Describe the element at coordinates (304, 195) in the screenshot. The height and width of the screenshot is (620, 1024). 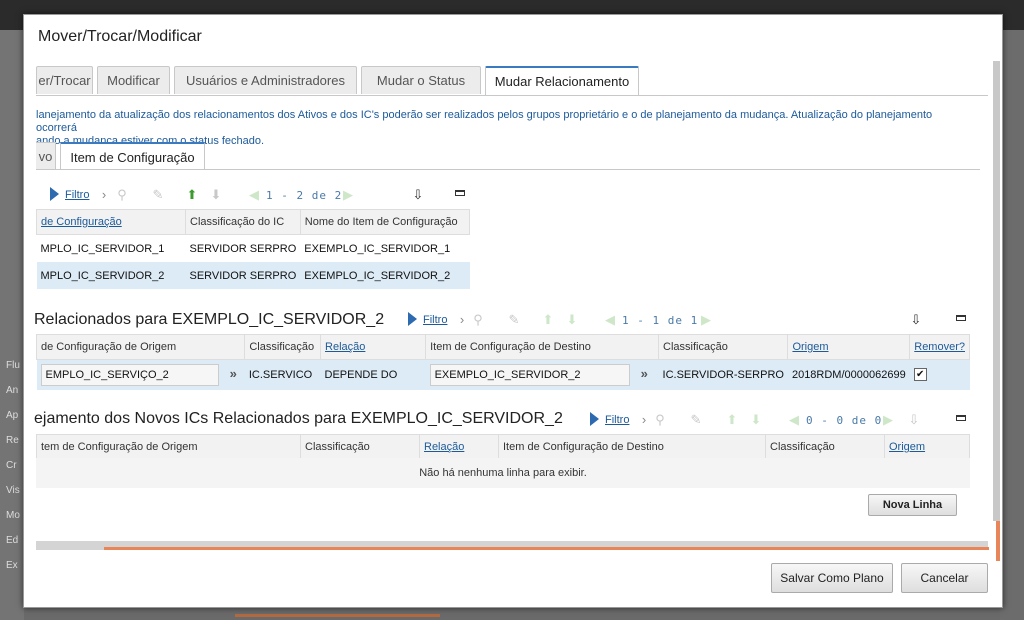
I see `grid1-pager: 1 - 2 de 2` at that location.